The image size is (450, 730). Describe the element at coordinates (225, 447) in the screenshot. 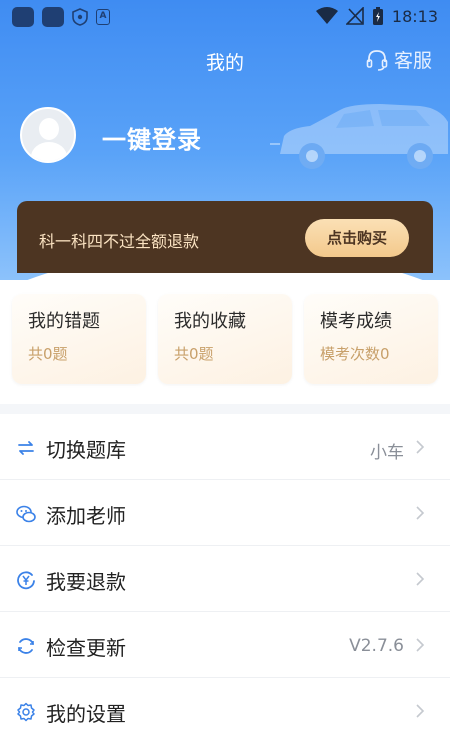

I see `menu-item-switch-bank: 切换题库 小车` at that location.